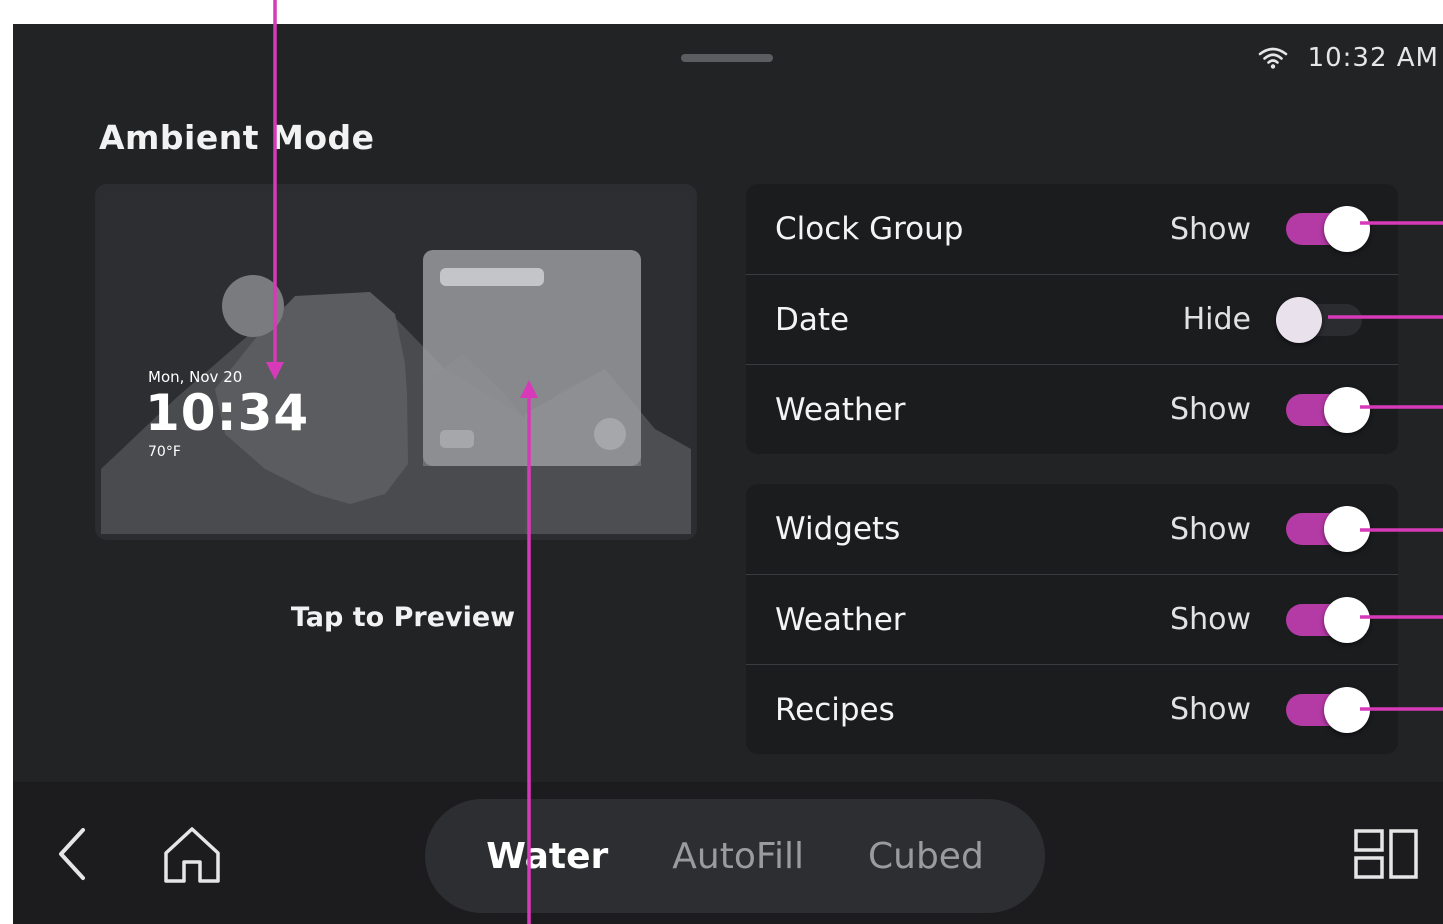 The height and width of the screenshot is (924, 1443). What do you see at coordinates (73, 854) in the screenshot?
I see `back-icon` at bounding box center [73, 854].